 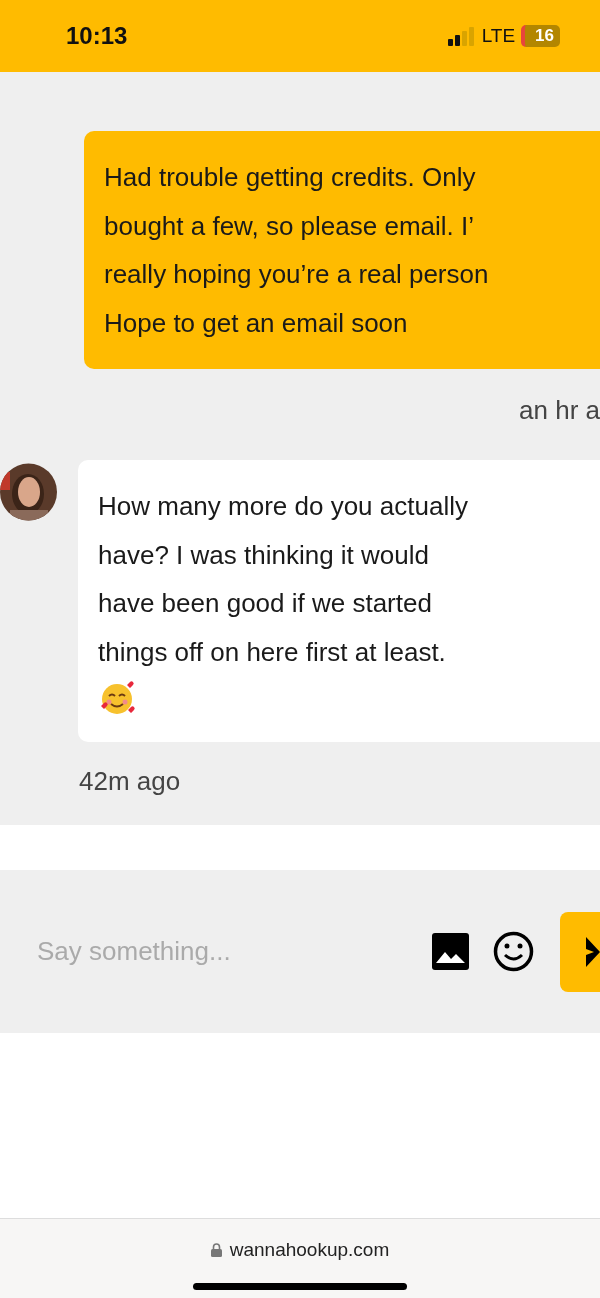 I want to click on send-icon, so click(x=593, y=951).